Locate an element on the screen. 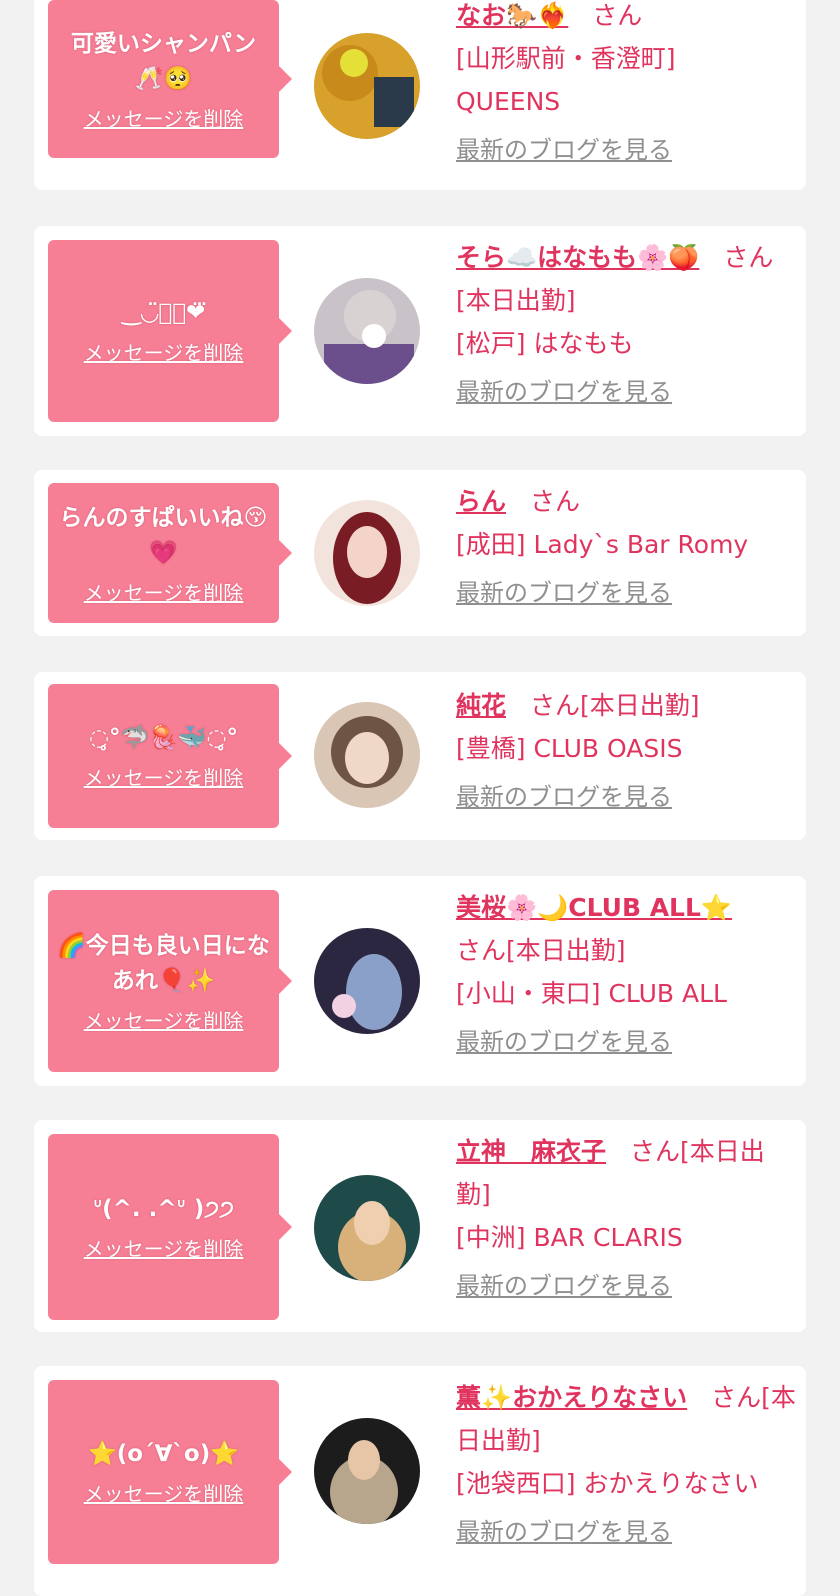 This screenshot has height=1596, width=840. message-bubble: 🌈今日も良い日になあれ🎈✨ メッセージを削除 is located at coordinates (170, 981).